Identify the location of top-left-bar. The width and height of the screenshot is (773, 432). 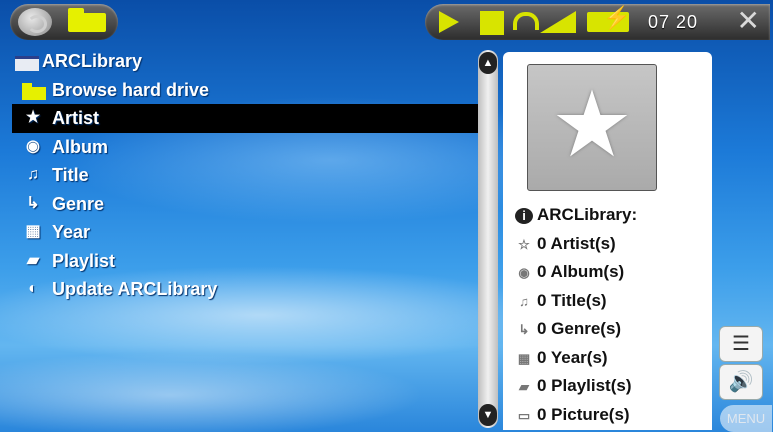
(64, 22).